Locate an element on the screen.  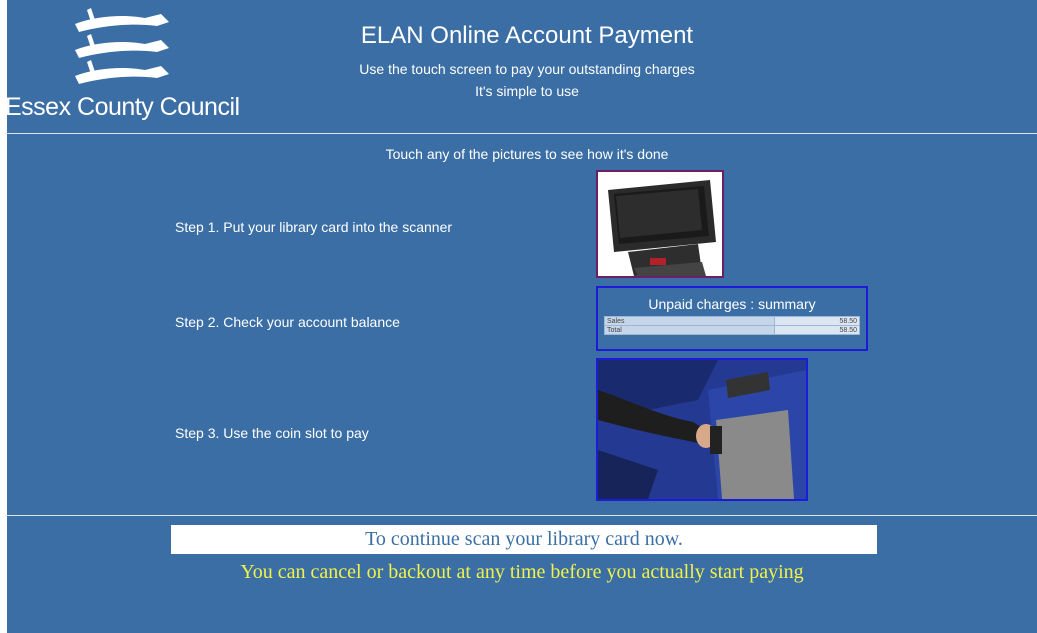
step-2-label: Step 2. Check your account balance is located at coordinates (287, 322).